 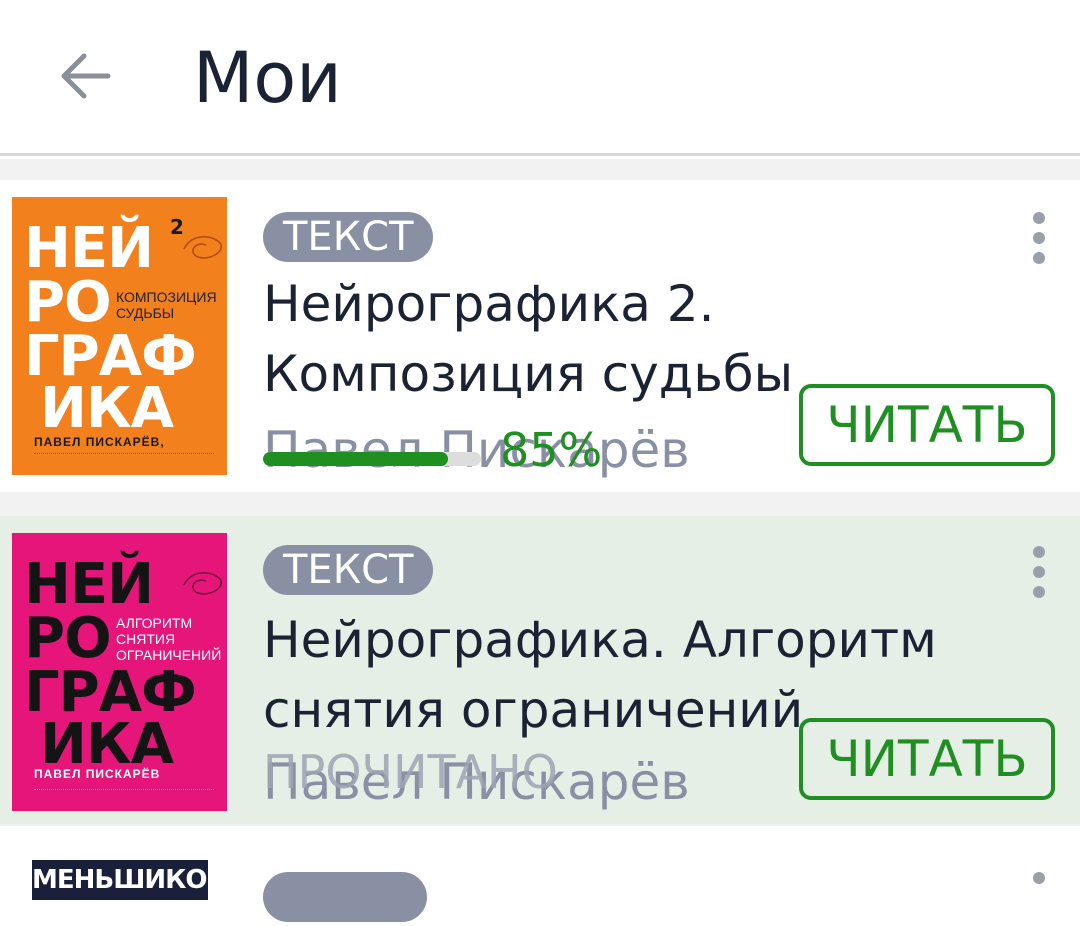 I want to click on reading-progress-label: 85%, so click(x=551, y=450).